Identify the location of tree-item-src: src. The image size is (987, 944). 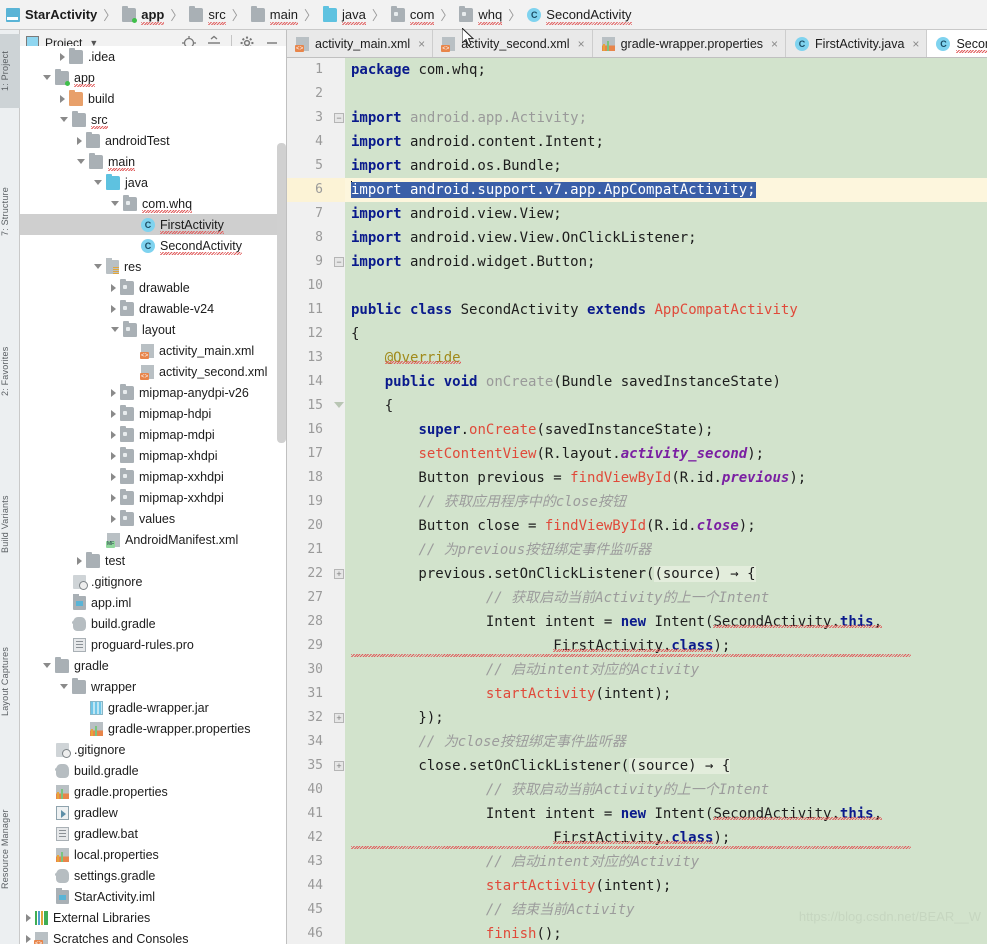
(153, 119).